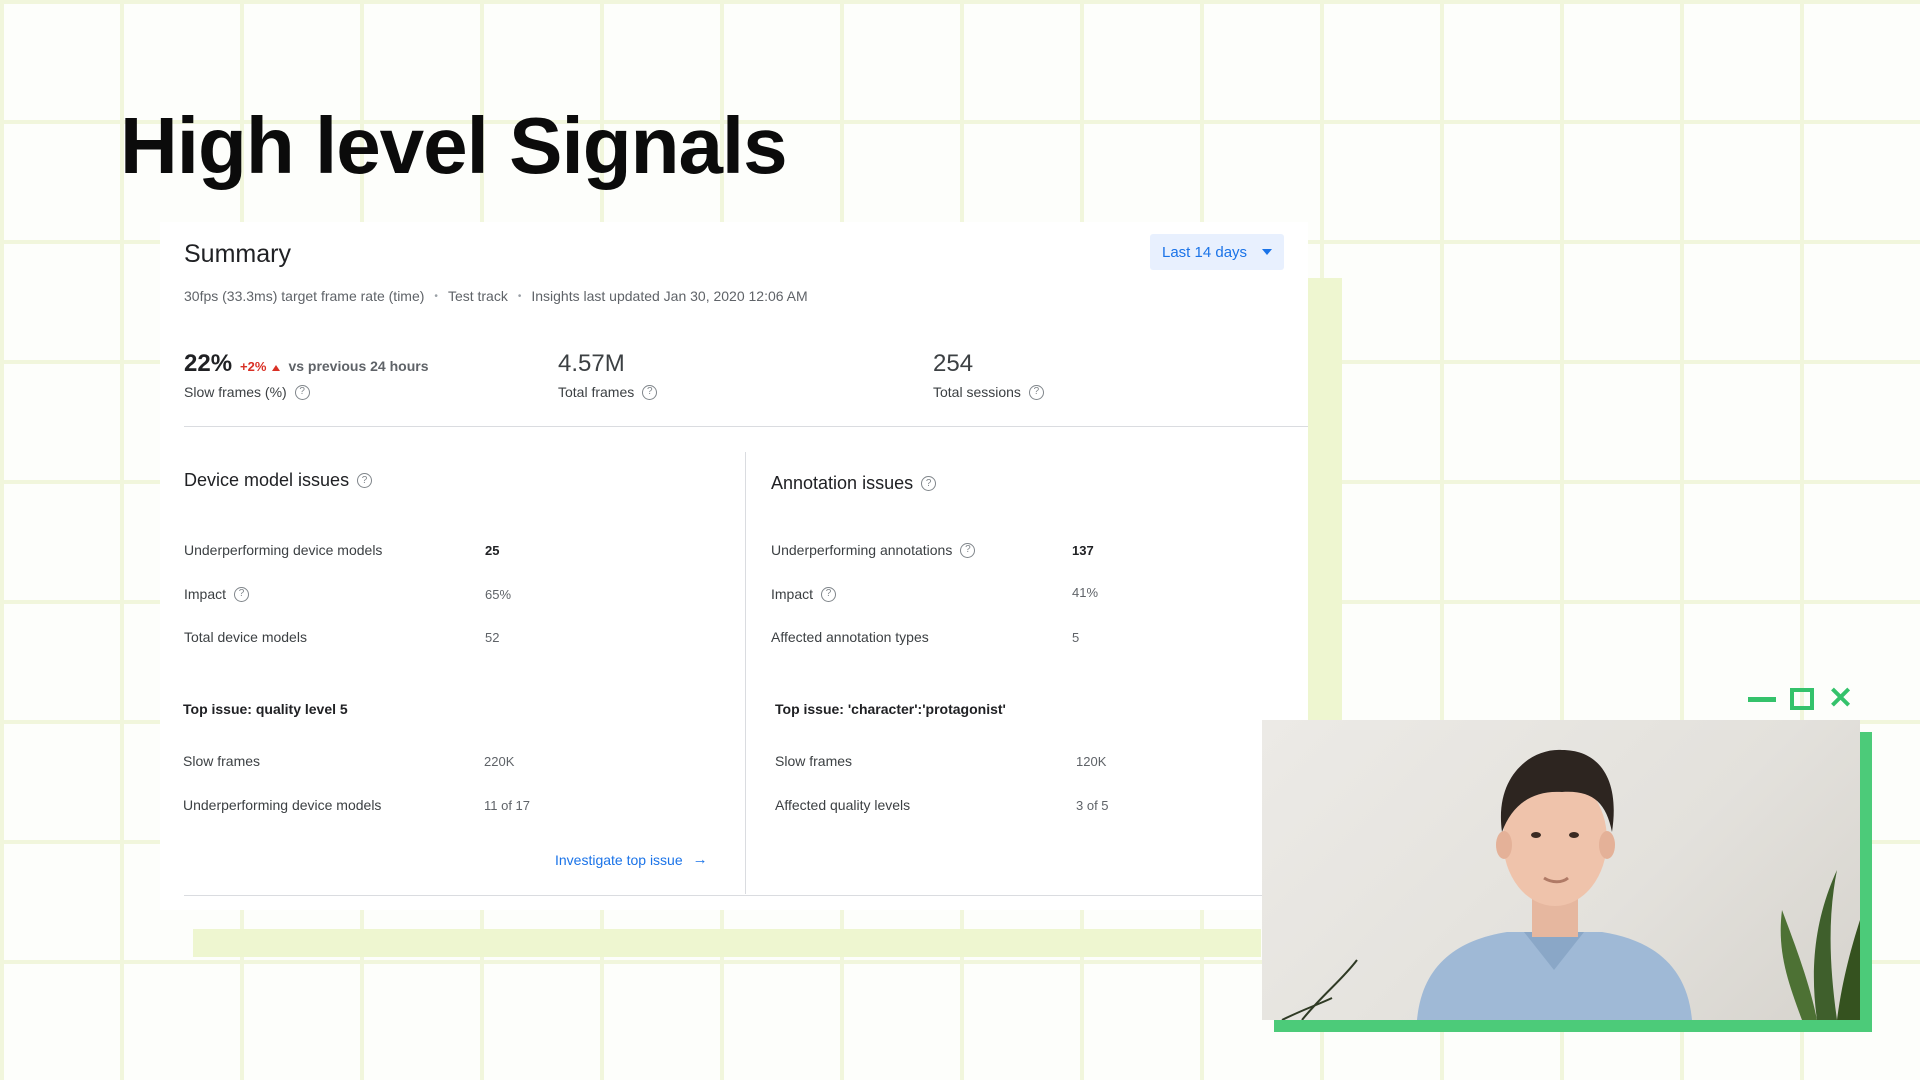  Describe the element at coordinates (1325, 500) in the screenshot. I see `decorative-green-strip-vertical` at that location.